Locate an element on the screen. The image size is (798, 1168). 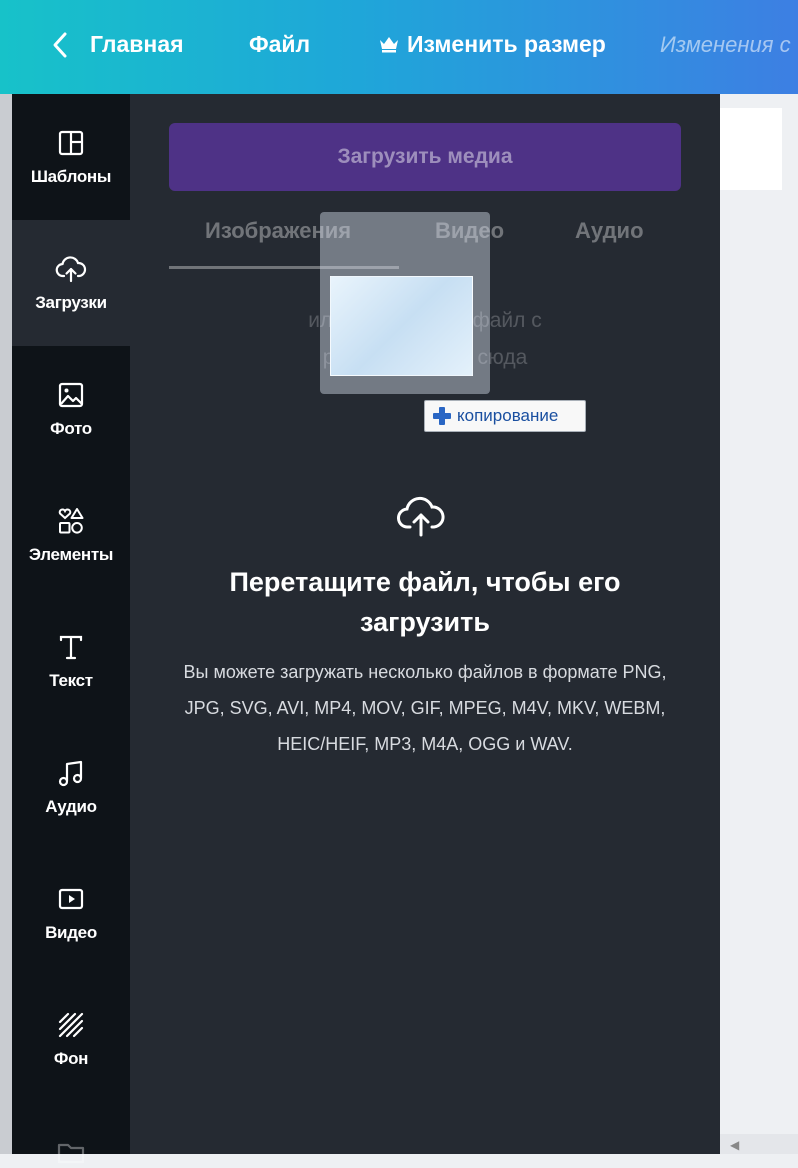
drop-title: Перетащите файл, чтобы его загрузить is located at coordinates (425, 602).